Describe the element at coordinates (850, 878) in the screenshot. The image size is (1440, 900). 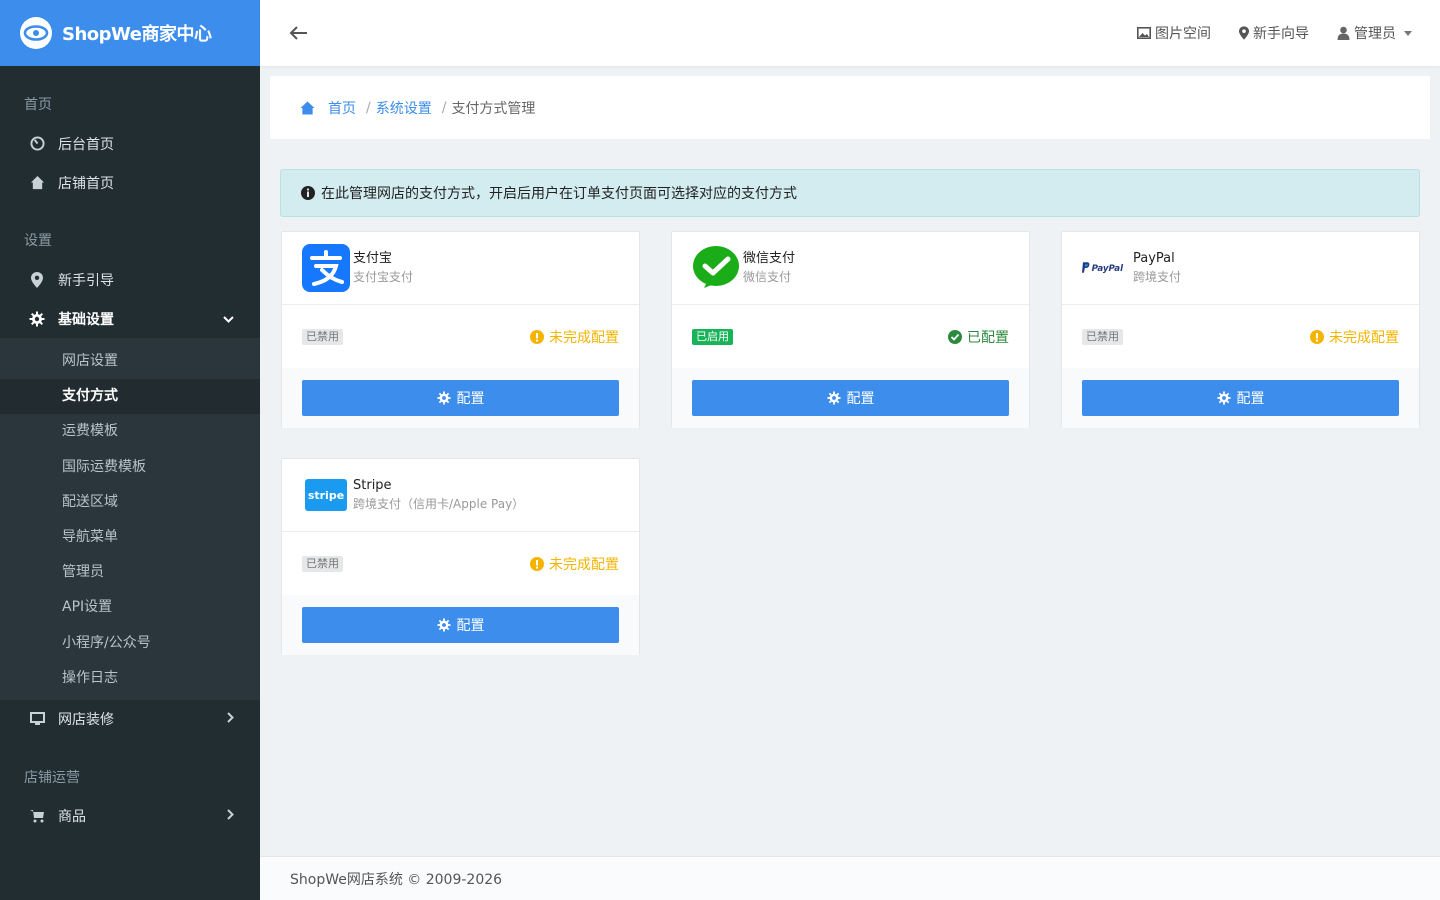
I see `page-footer: ShopWe网店系统 © 2009-2026` at that location.